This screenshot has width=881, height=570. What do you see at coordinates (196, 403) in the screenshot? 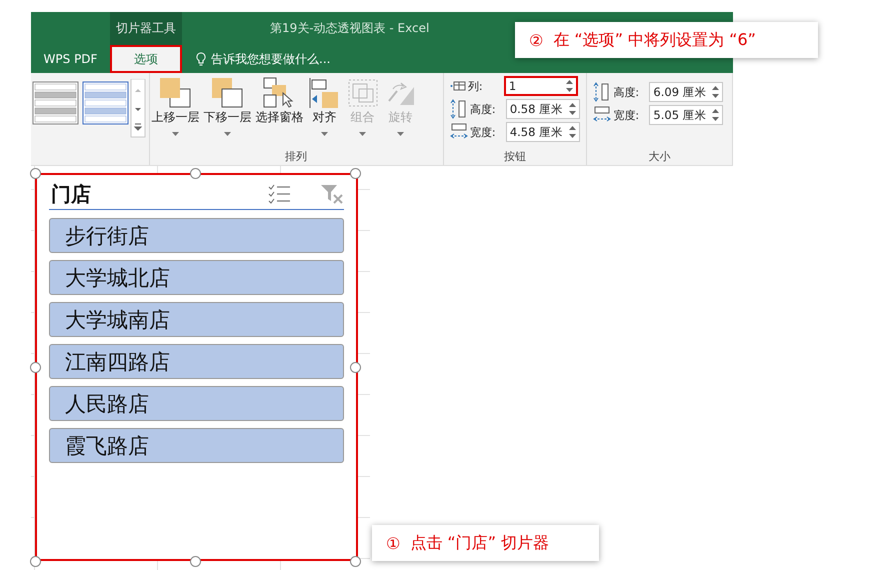
I see `slicer-item: 人民路店` at bounding box center [196, 403].